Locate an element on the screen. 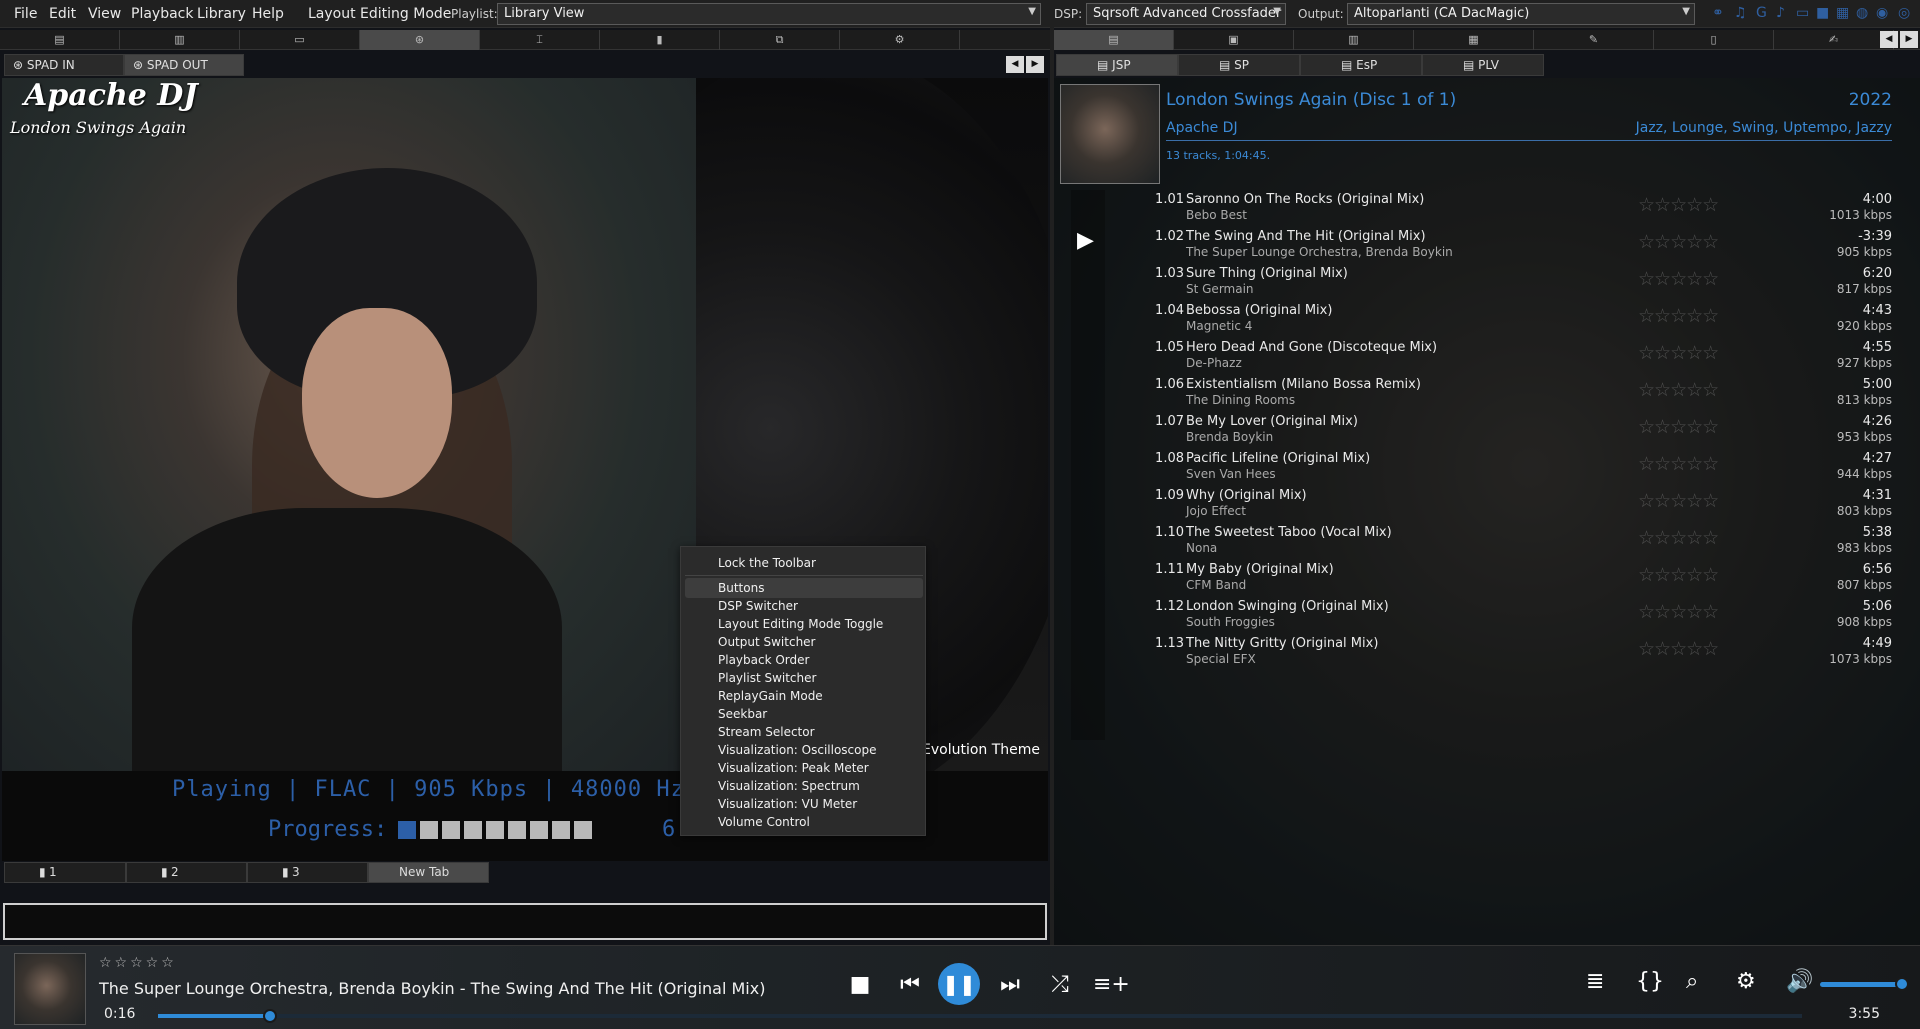  context-menu-item: Visualization: Oscilloscope is located at coordinates (804, 750).